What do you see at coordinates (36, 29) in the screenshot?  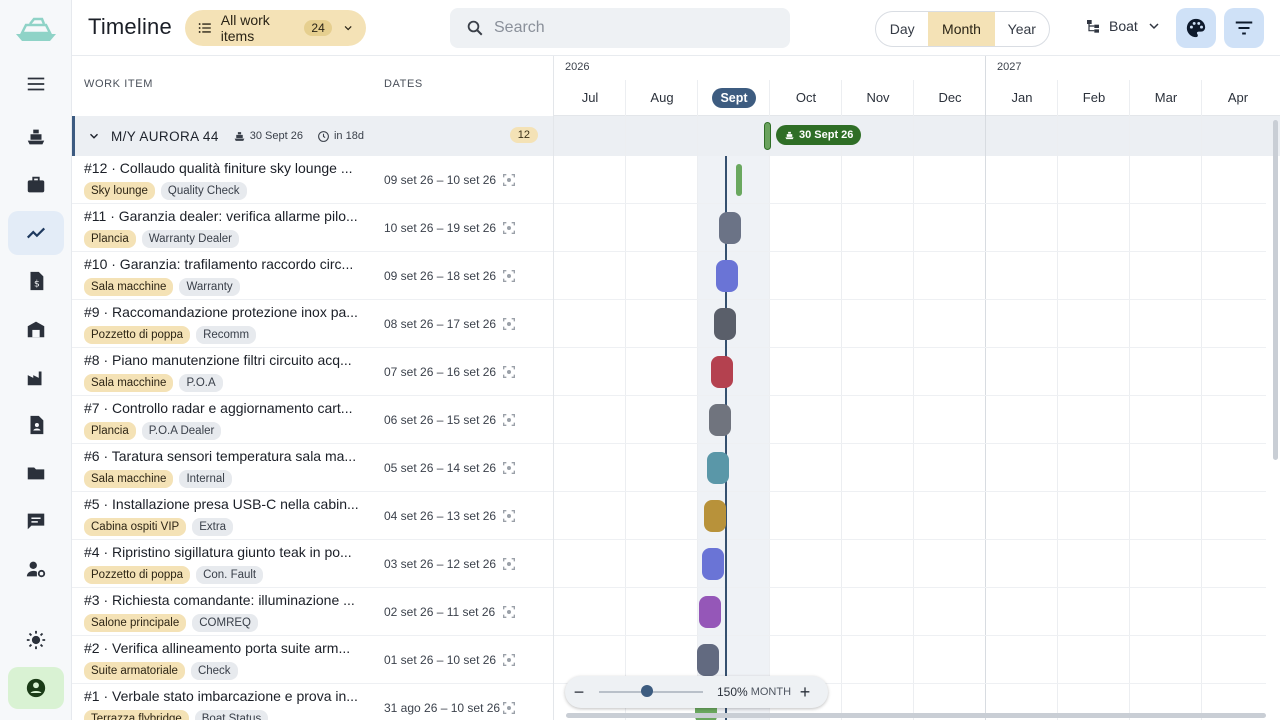 I see `boat-logo-icon` at bounding box center [36, 29].